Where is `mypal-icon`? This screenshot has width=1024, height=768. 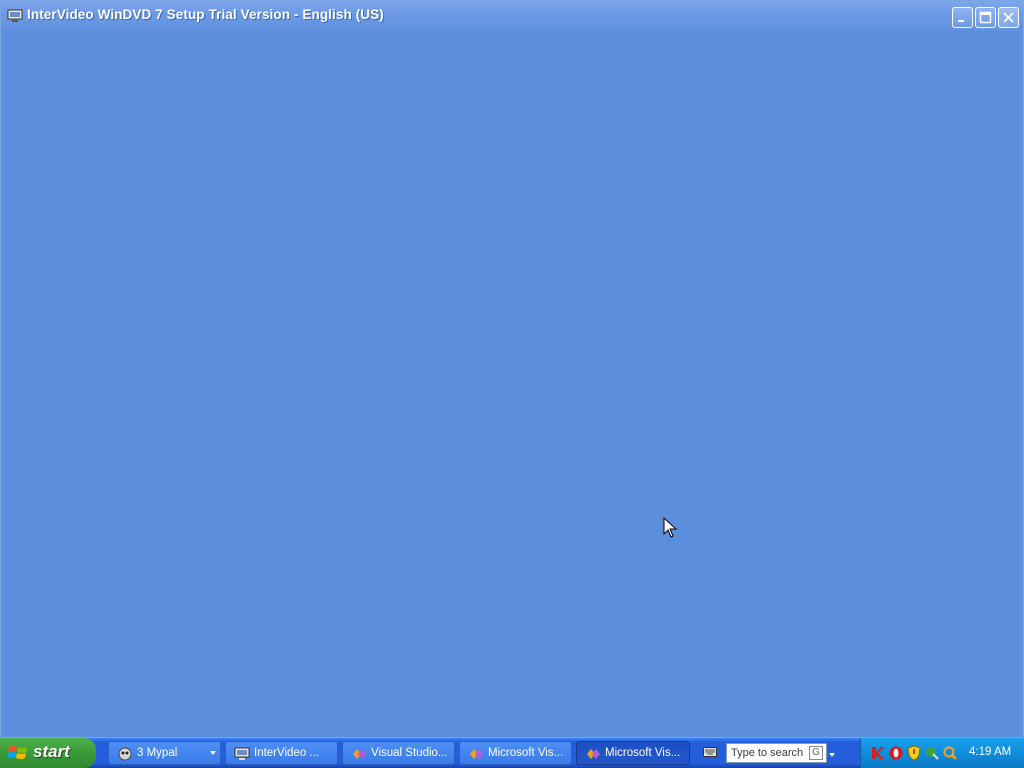 mypal-icon is located at coordinates (125, 754).